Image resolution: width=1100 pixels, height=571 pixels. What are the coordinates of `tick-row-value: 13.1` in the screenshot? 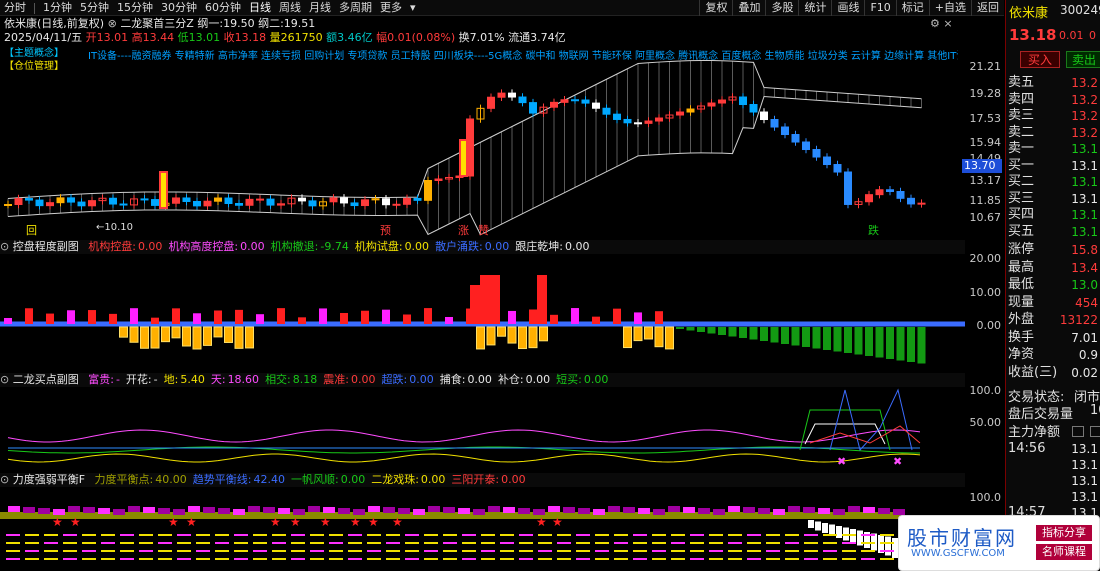 It's located at (1084, 481).